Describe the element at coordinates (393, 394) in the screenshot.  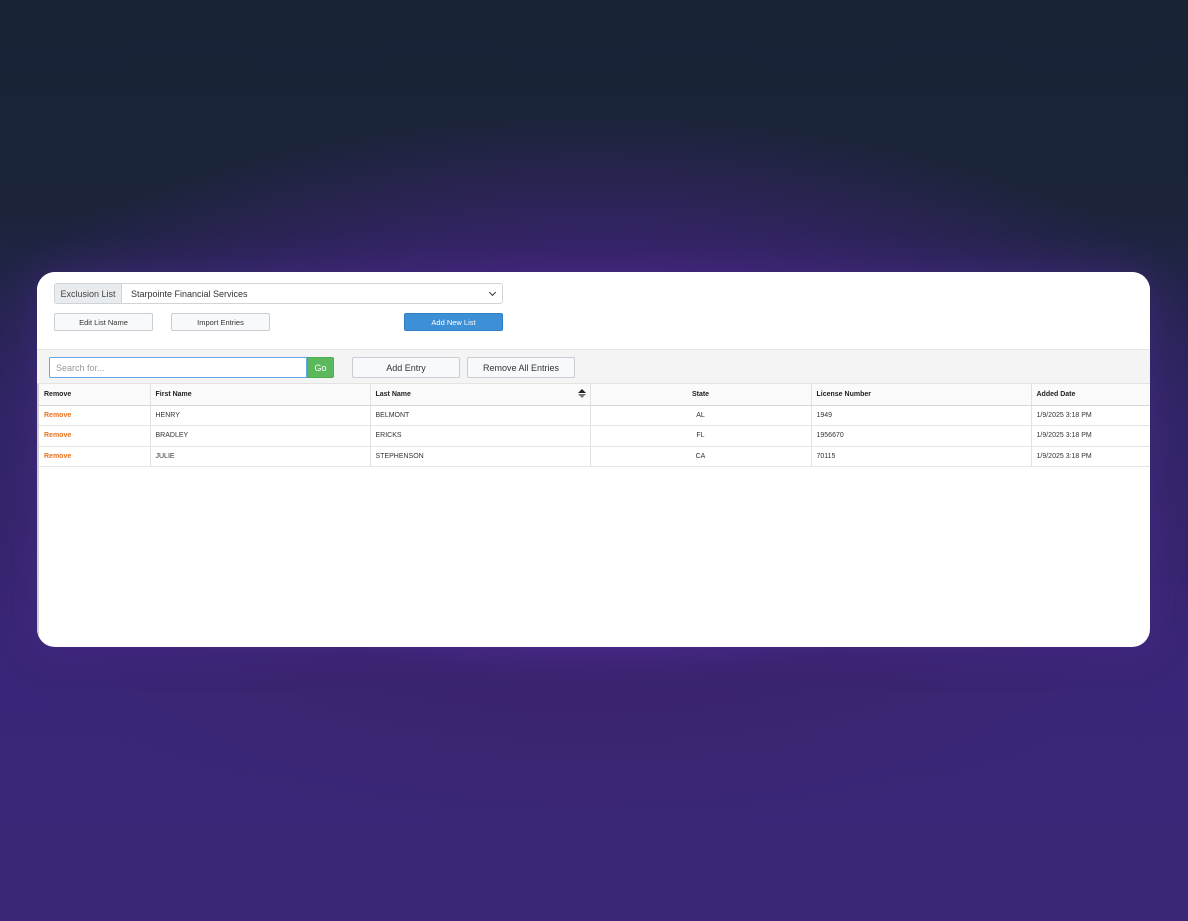
I see `column-header-last-name-label: Last Name` at that location.